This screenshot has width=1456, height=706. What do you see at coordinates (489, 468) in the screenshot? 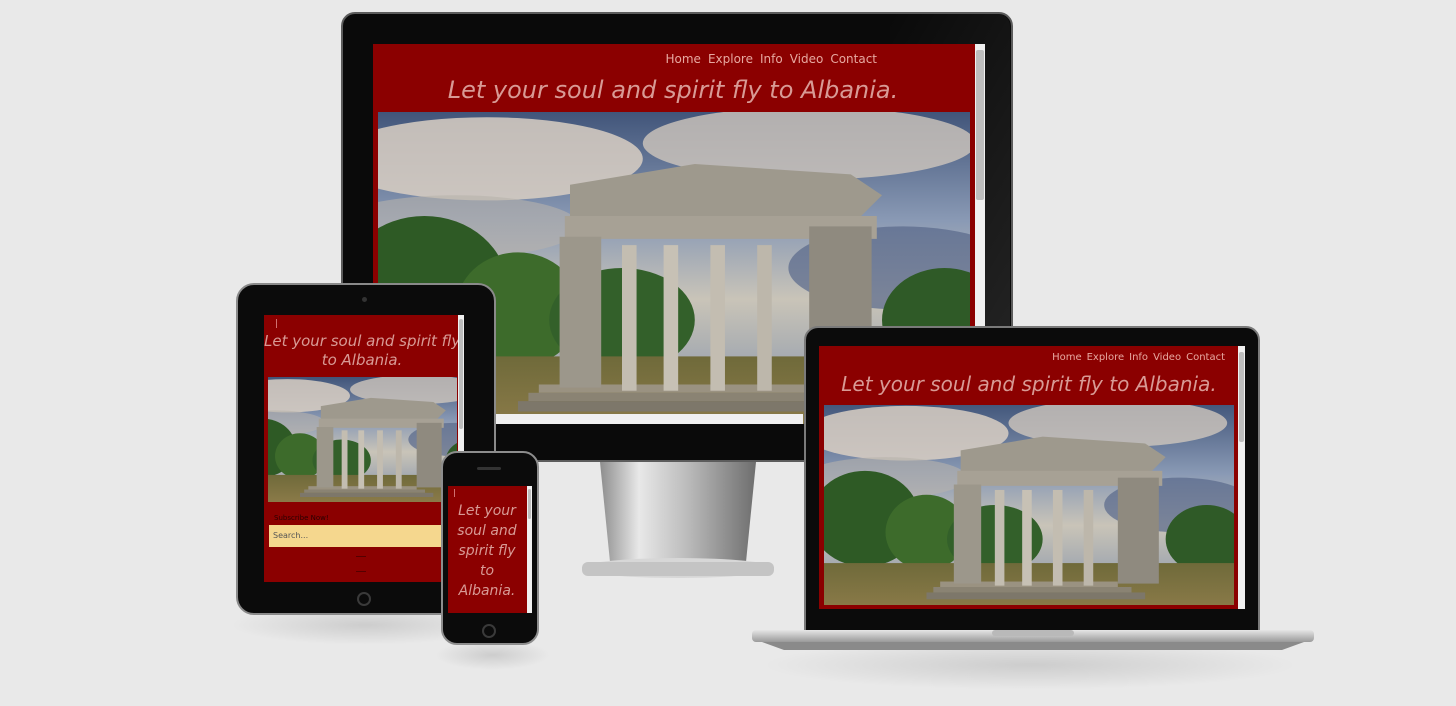
I see `speaker-icon` at bounding box center [489, 468].